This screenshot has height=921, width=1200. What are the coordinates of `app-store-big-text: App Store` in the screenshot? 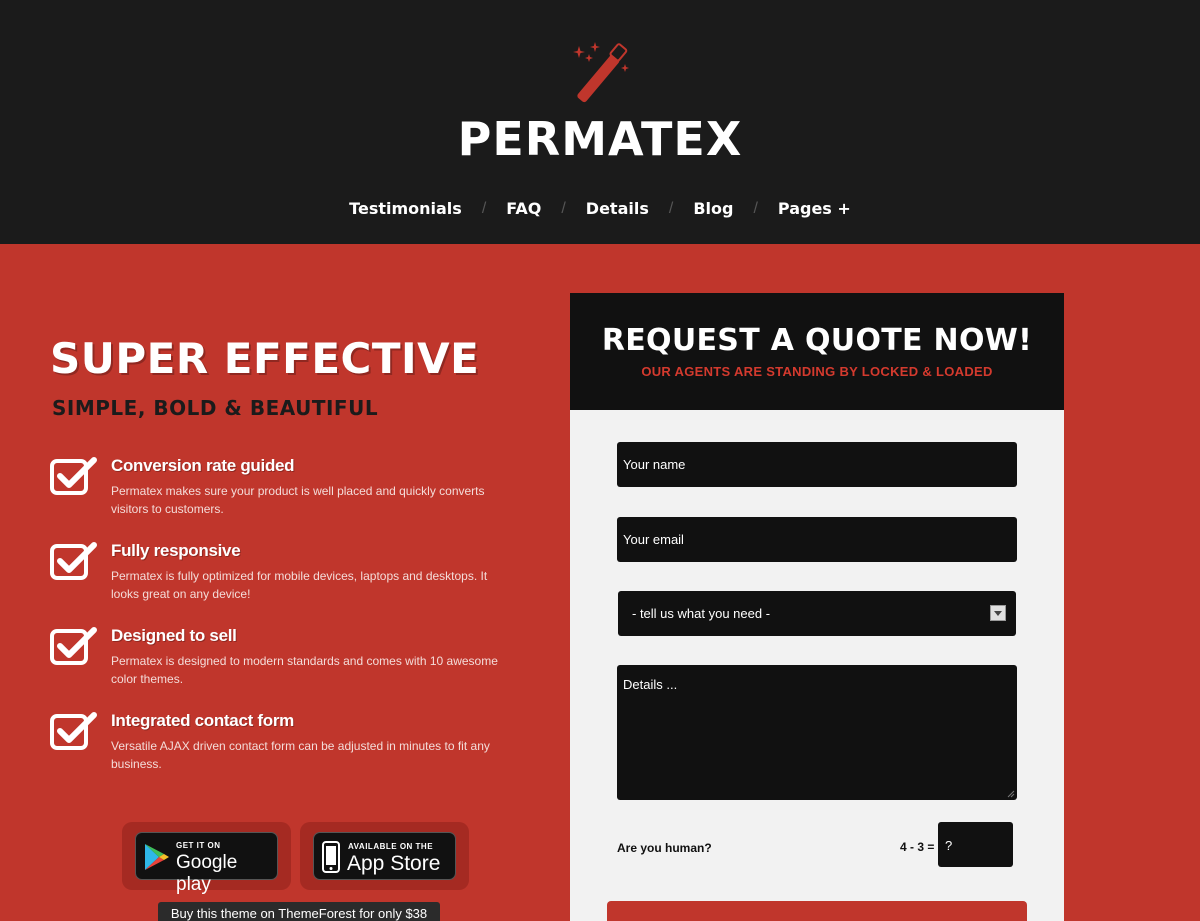 It's located at (394, 863).